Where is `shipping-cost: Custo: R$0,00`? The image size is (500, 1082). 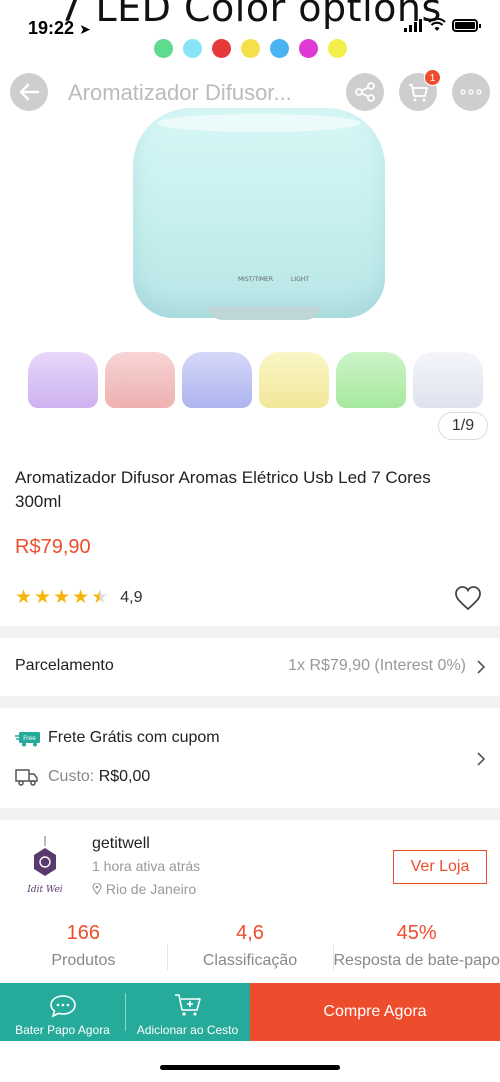 shipping-cost: Custo: R$0,00 is located at coordinates (99, 777).